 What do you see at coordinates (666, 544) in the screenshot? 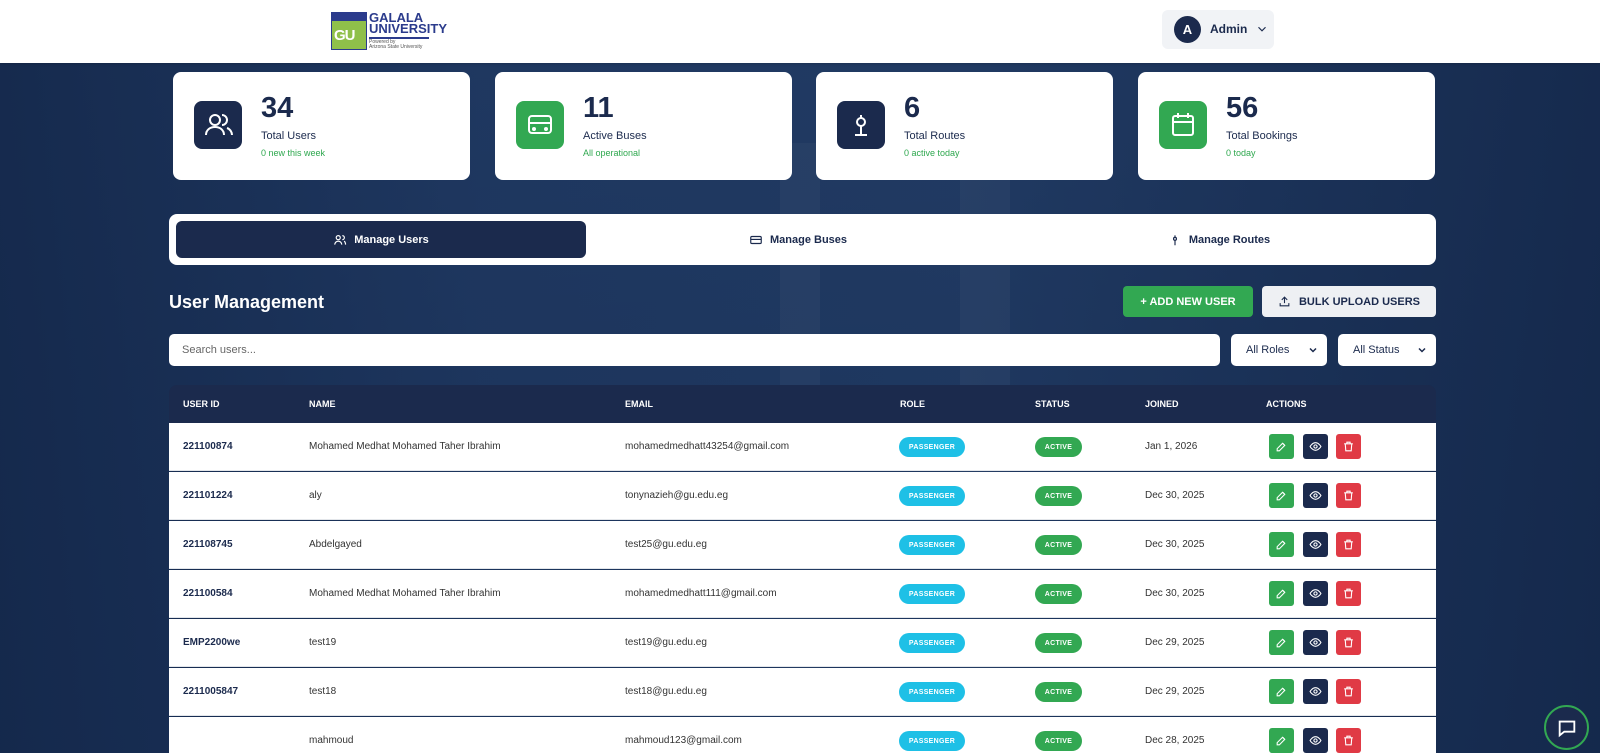
I see `email-cell: test25@gu.edu.eg` at bounding box center [666, 544].